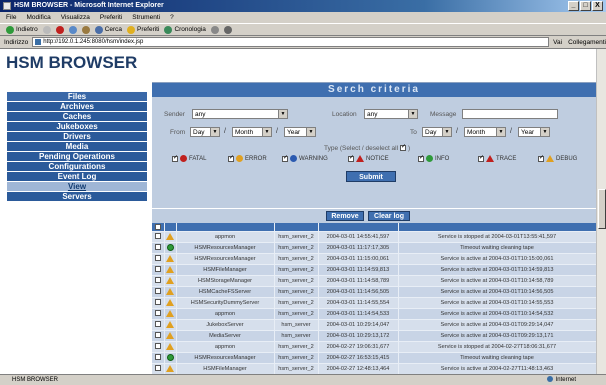 This screenshot has height=385, width=606. Describe the element at coordinates (231, 158) in the screenshot. I see `error-checkbox` at that location.